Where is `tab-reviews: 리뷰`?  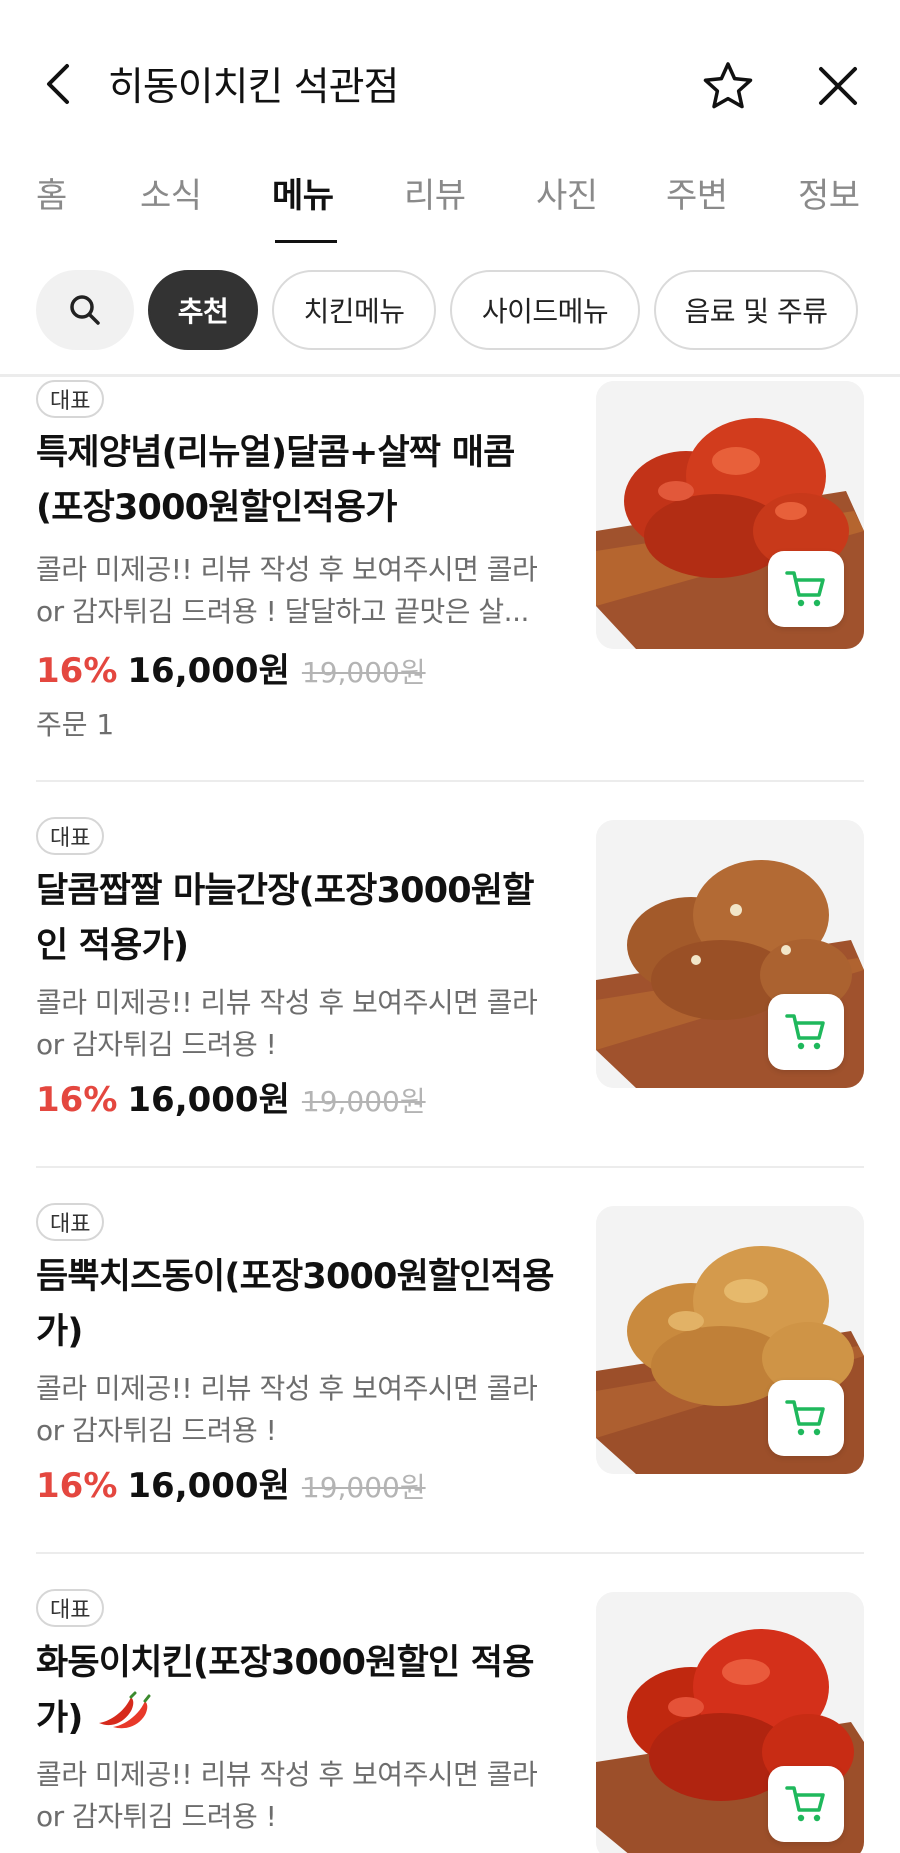
tab-reviews: 리뷰 is located at coordinates (435, 192).